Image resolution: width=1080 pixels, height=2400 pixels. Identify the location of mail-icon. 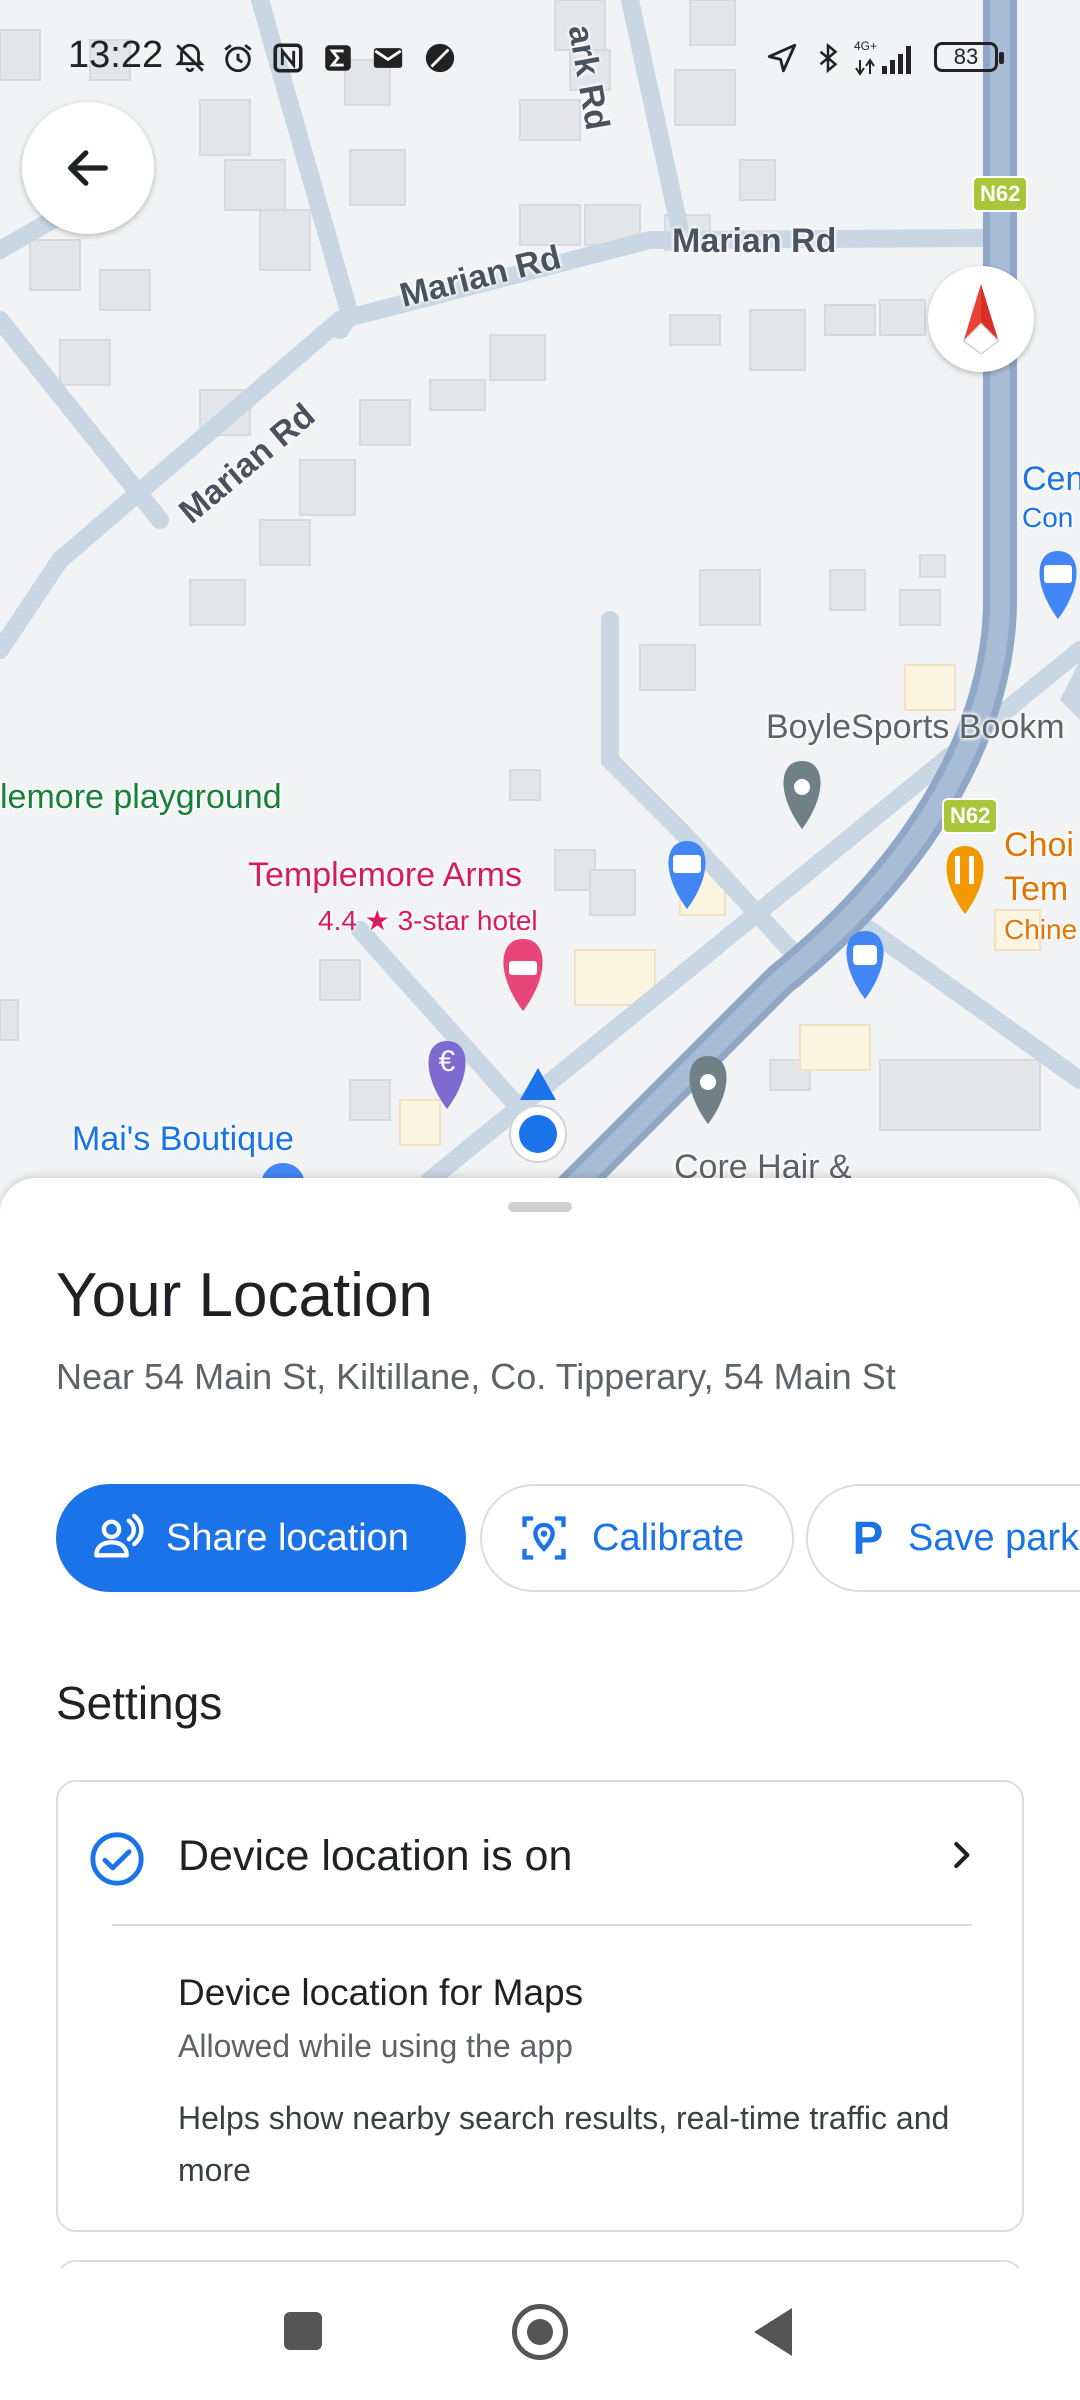
(388, 58).